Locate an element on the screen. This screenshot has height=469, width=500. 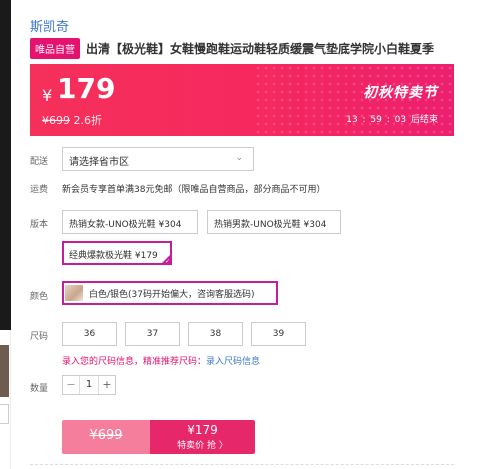
shipping-label: 运费 is located at coordinates (39, 190).